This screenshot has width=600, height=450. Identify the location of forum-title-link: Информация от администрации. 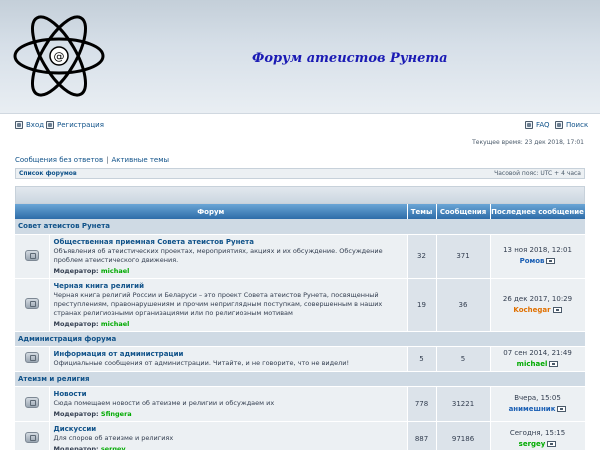
(228, 354).